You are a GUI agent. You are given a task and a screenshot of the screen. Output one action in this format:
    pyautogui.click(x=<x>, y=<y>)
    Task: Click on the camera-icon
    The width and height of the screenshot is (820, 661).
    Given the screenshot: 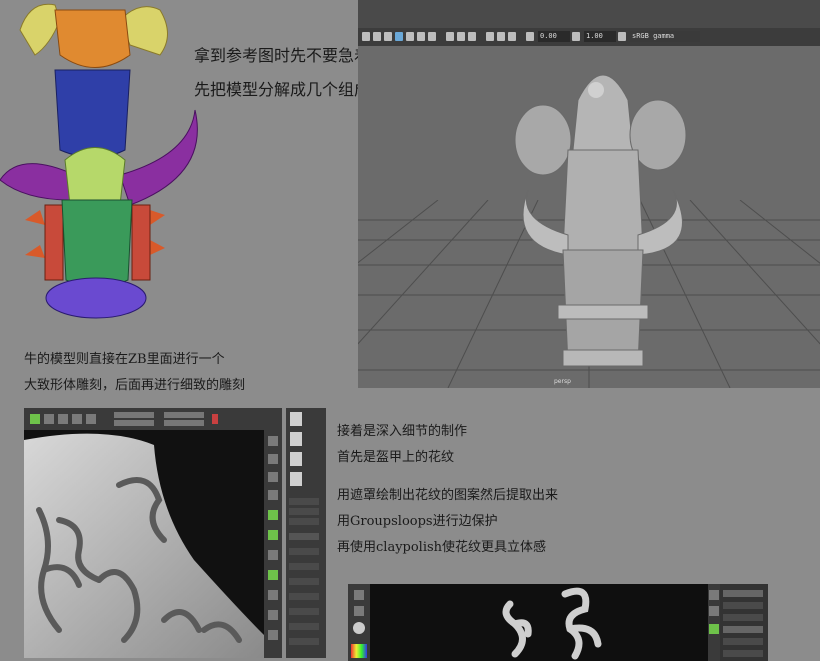 What is the action you would take?
    pyautogui.click(x=366, y=36)
    